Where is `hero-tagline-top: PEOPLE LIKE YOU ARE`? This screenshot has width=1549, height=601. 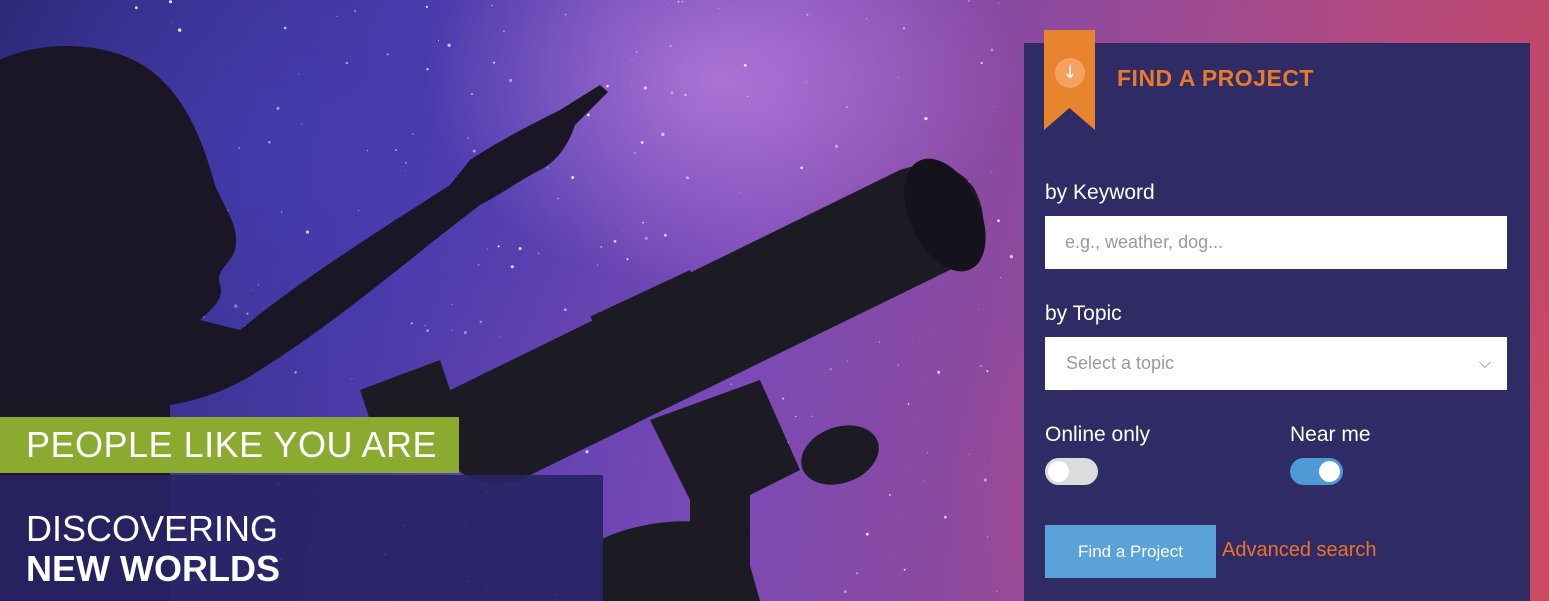 hero-tagline-top: PEOPLE LIKE YOU ARE is located at coordinates (229, 445).